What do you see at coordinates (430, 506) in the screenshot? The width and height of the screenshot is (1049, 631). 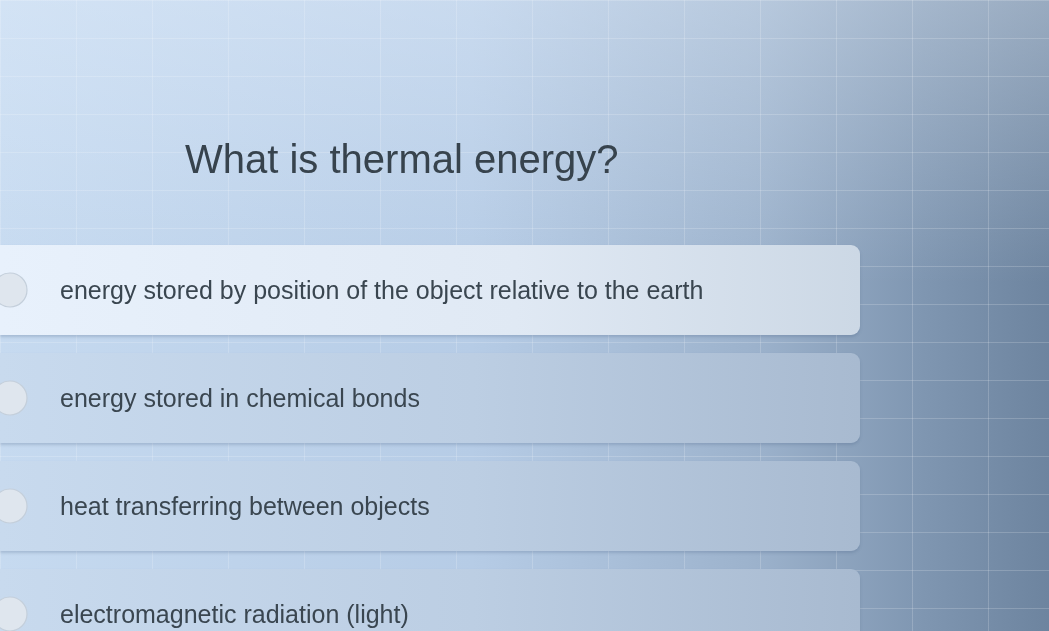 I see `answer-option: heat transferring between objects` at bounding box center [430, 506].